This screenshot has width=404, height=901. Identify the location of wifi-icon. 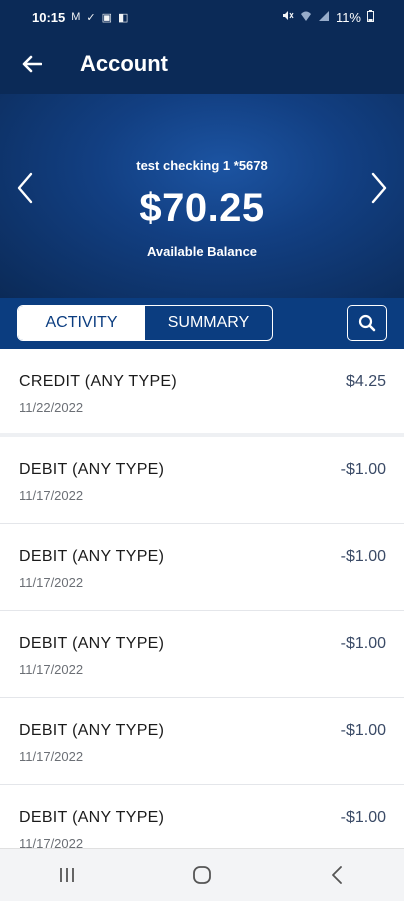
(306, 17).